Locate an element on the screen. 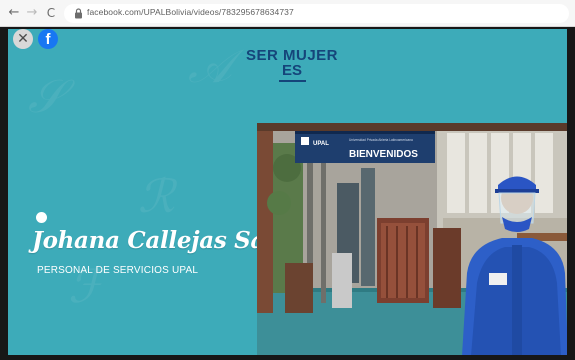 The width and height of the screenshot is (575, 360). sign-text: BIENVENIDOS is located at coordinates (383, 154).